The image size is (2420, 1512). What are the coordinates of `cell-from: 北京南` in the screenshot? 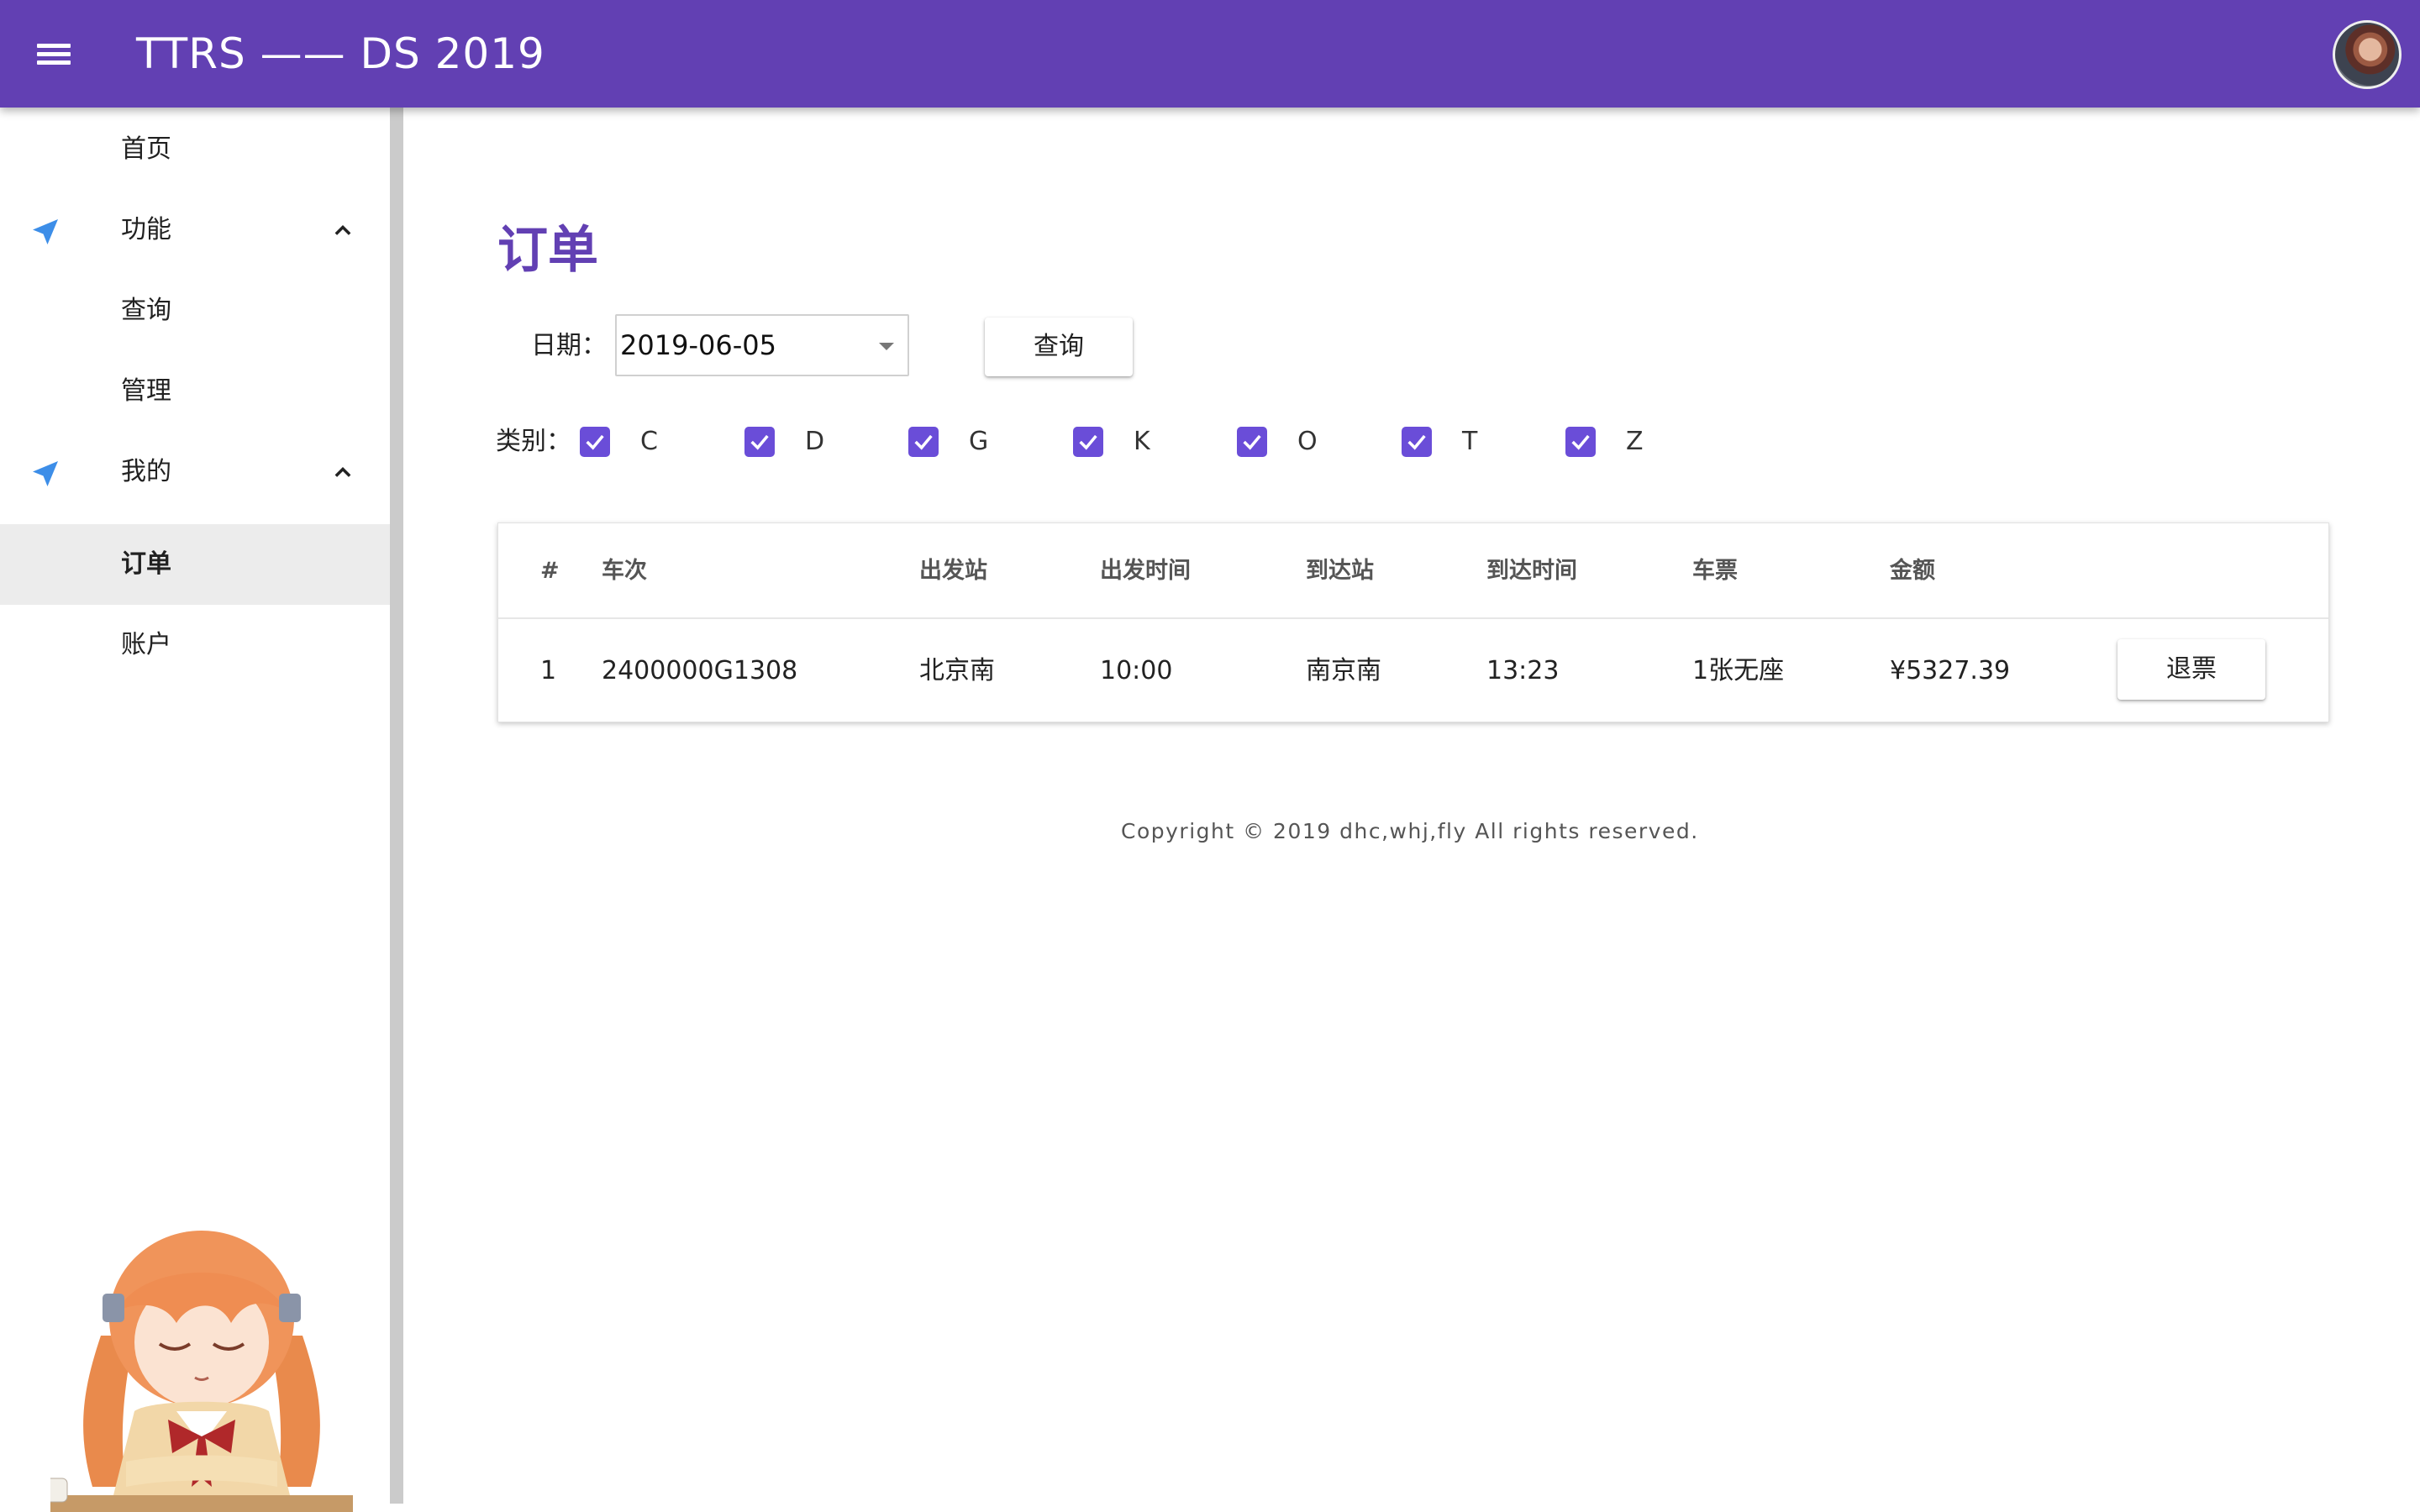 It's located at (957, 670).